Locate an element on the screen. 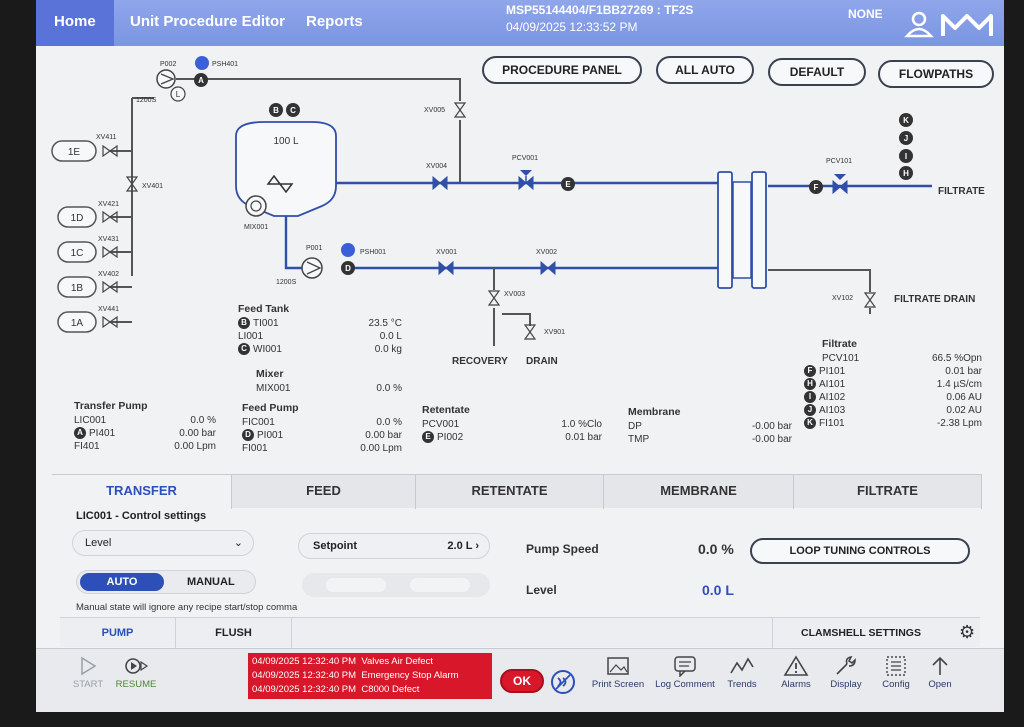  tab-feed: FEED is located at coordinates (324, 492).